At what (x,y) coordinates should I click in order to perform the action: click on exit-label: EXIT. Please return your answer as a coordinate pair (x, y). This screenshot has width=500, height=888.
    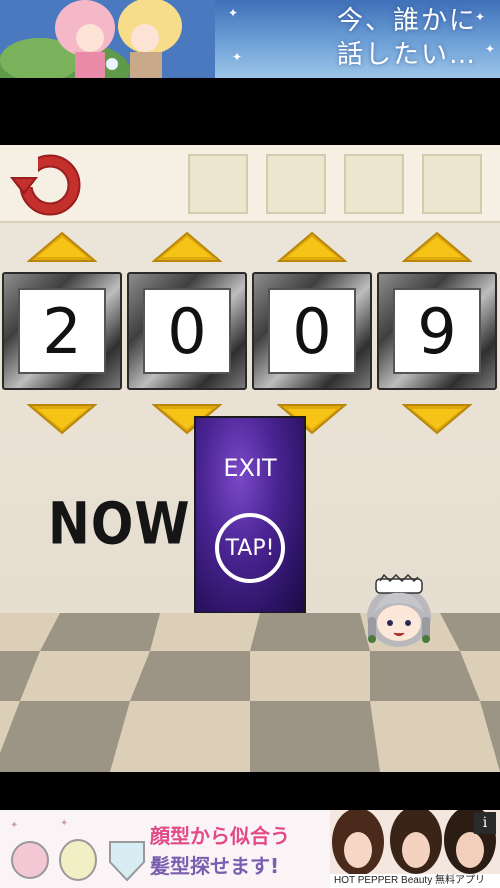
    Looking at the image, I should click on (250, 468).